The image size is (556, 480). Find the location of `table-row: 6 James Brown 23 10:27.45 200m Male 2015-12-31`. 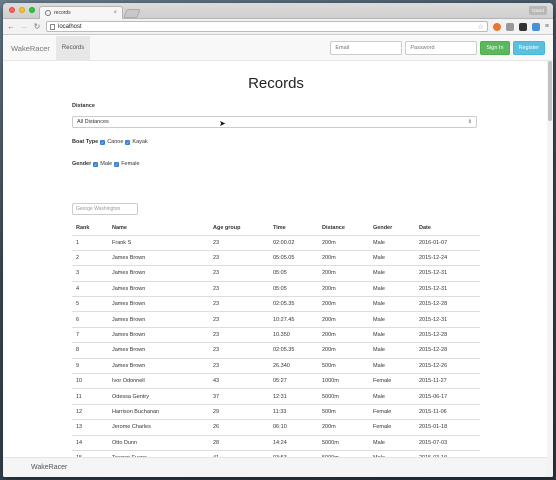

table-row: 6 James Brown 23 10:27.45 200m Male 2015-12-31 is located at coordinates (276, 319).